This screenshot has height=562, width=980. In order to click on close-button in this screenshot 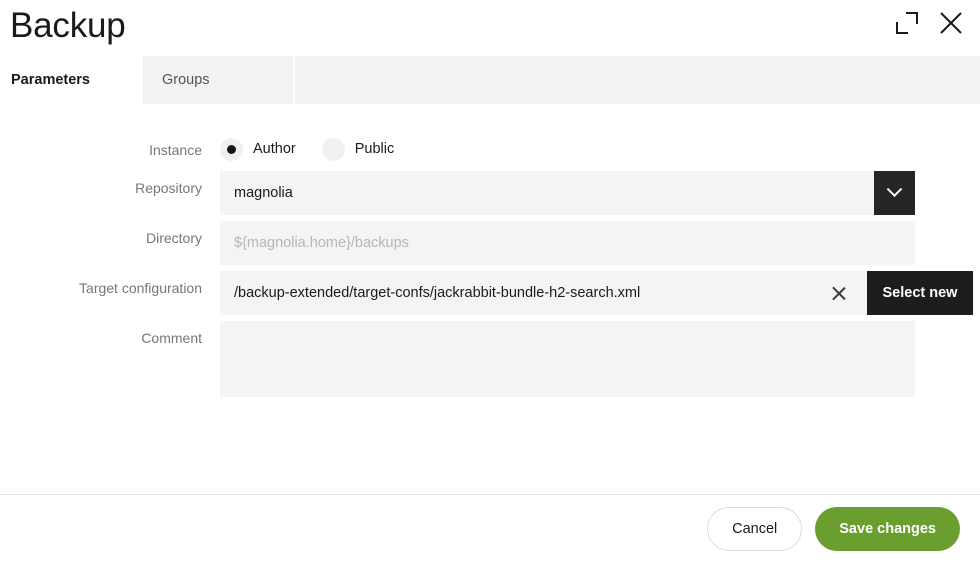, I will do `click(951, 23)`.